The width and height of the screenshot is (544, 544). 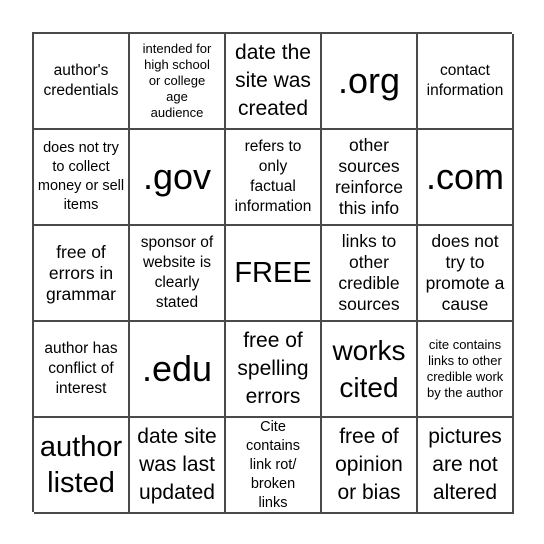 I want to click on bingo-cell: .org, so click(x=370, y=82).